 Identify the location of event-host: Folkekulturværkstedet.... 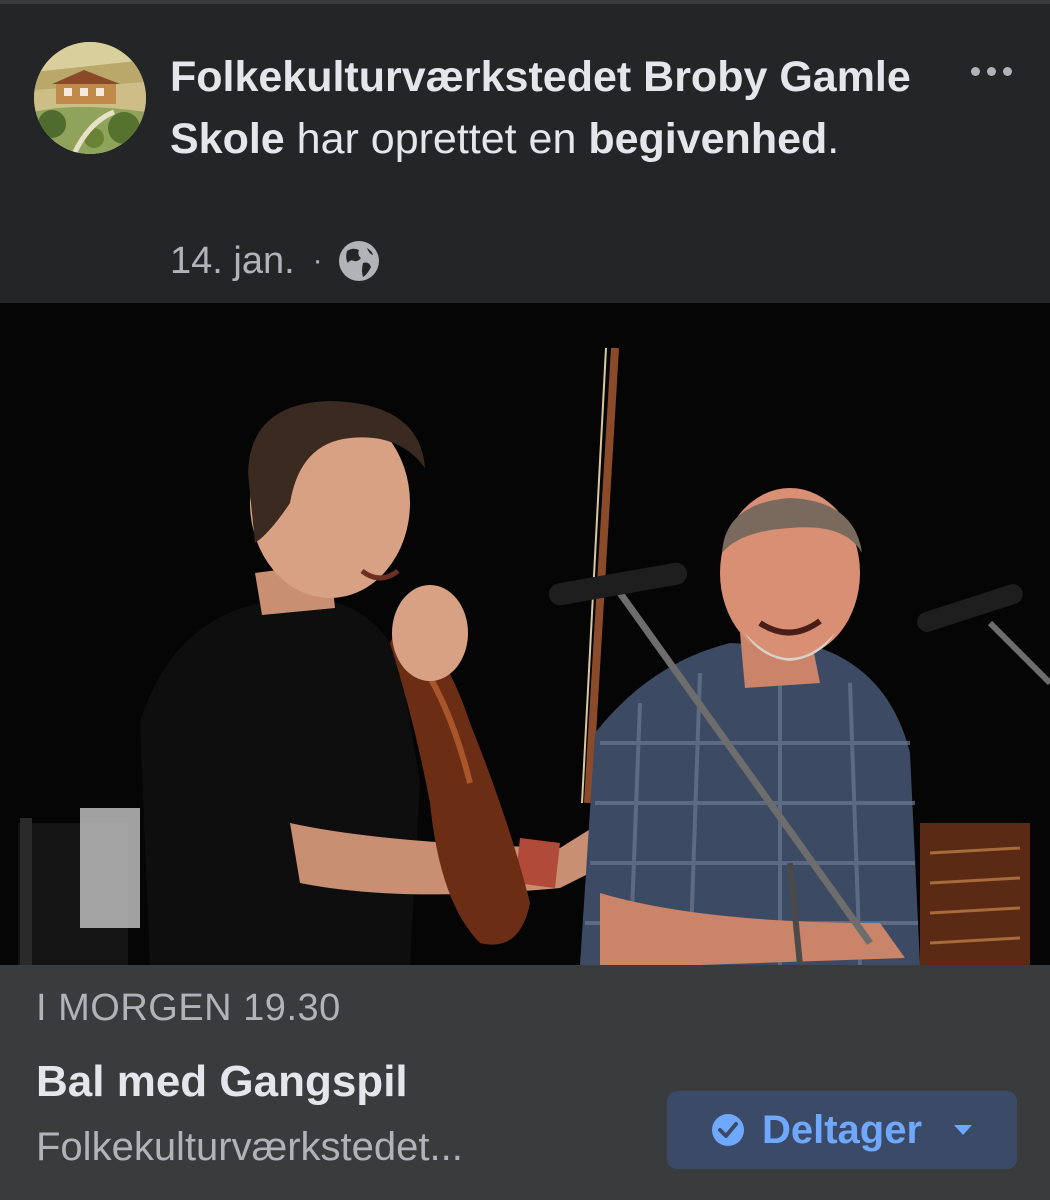
(249, 1147).